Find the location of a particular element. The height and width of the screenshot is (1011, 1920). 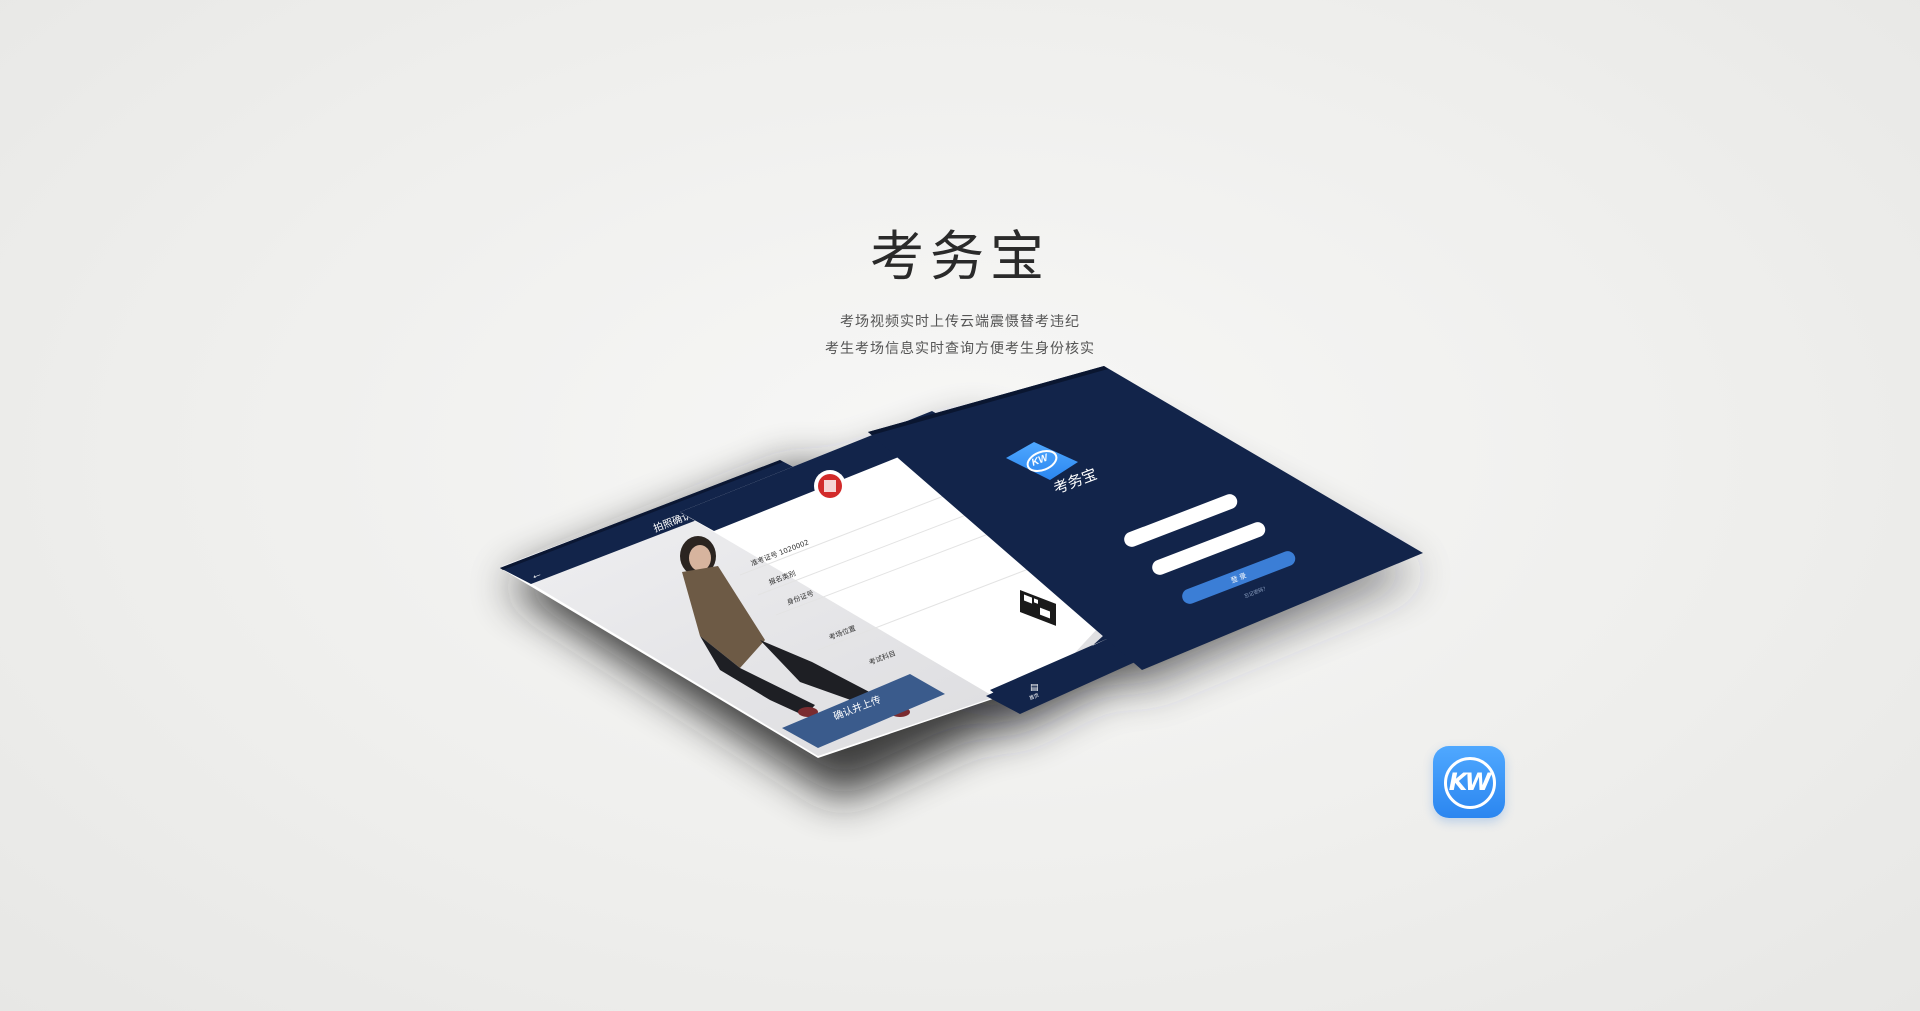

home-tab-icon: ▤ is located at coordinates (1034, 687).